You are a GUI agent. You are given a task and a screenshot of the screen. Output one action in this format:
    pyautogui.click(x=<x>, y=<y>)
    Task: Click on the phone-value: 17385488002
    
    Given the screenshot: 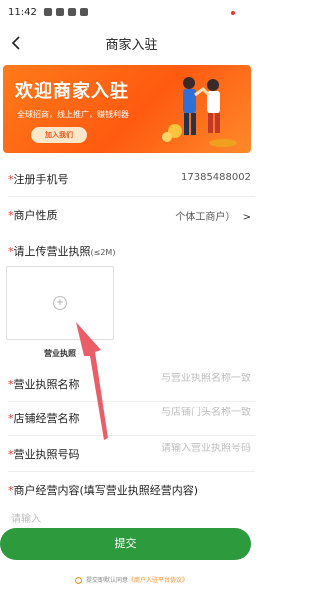 What is the action you would take?
    pyautogui.click(x=216, y=177)
    